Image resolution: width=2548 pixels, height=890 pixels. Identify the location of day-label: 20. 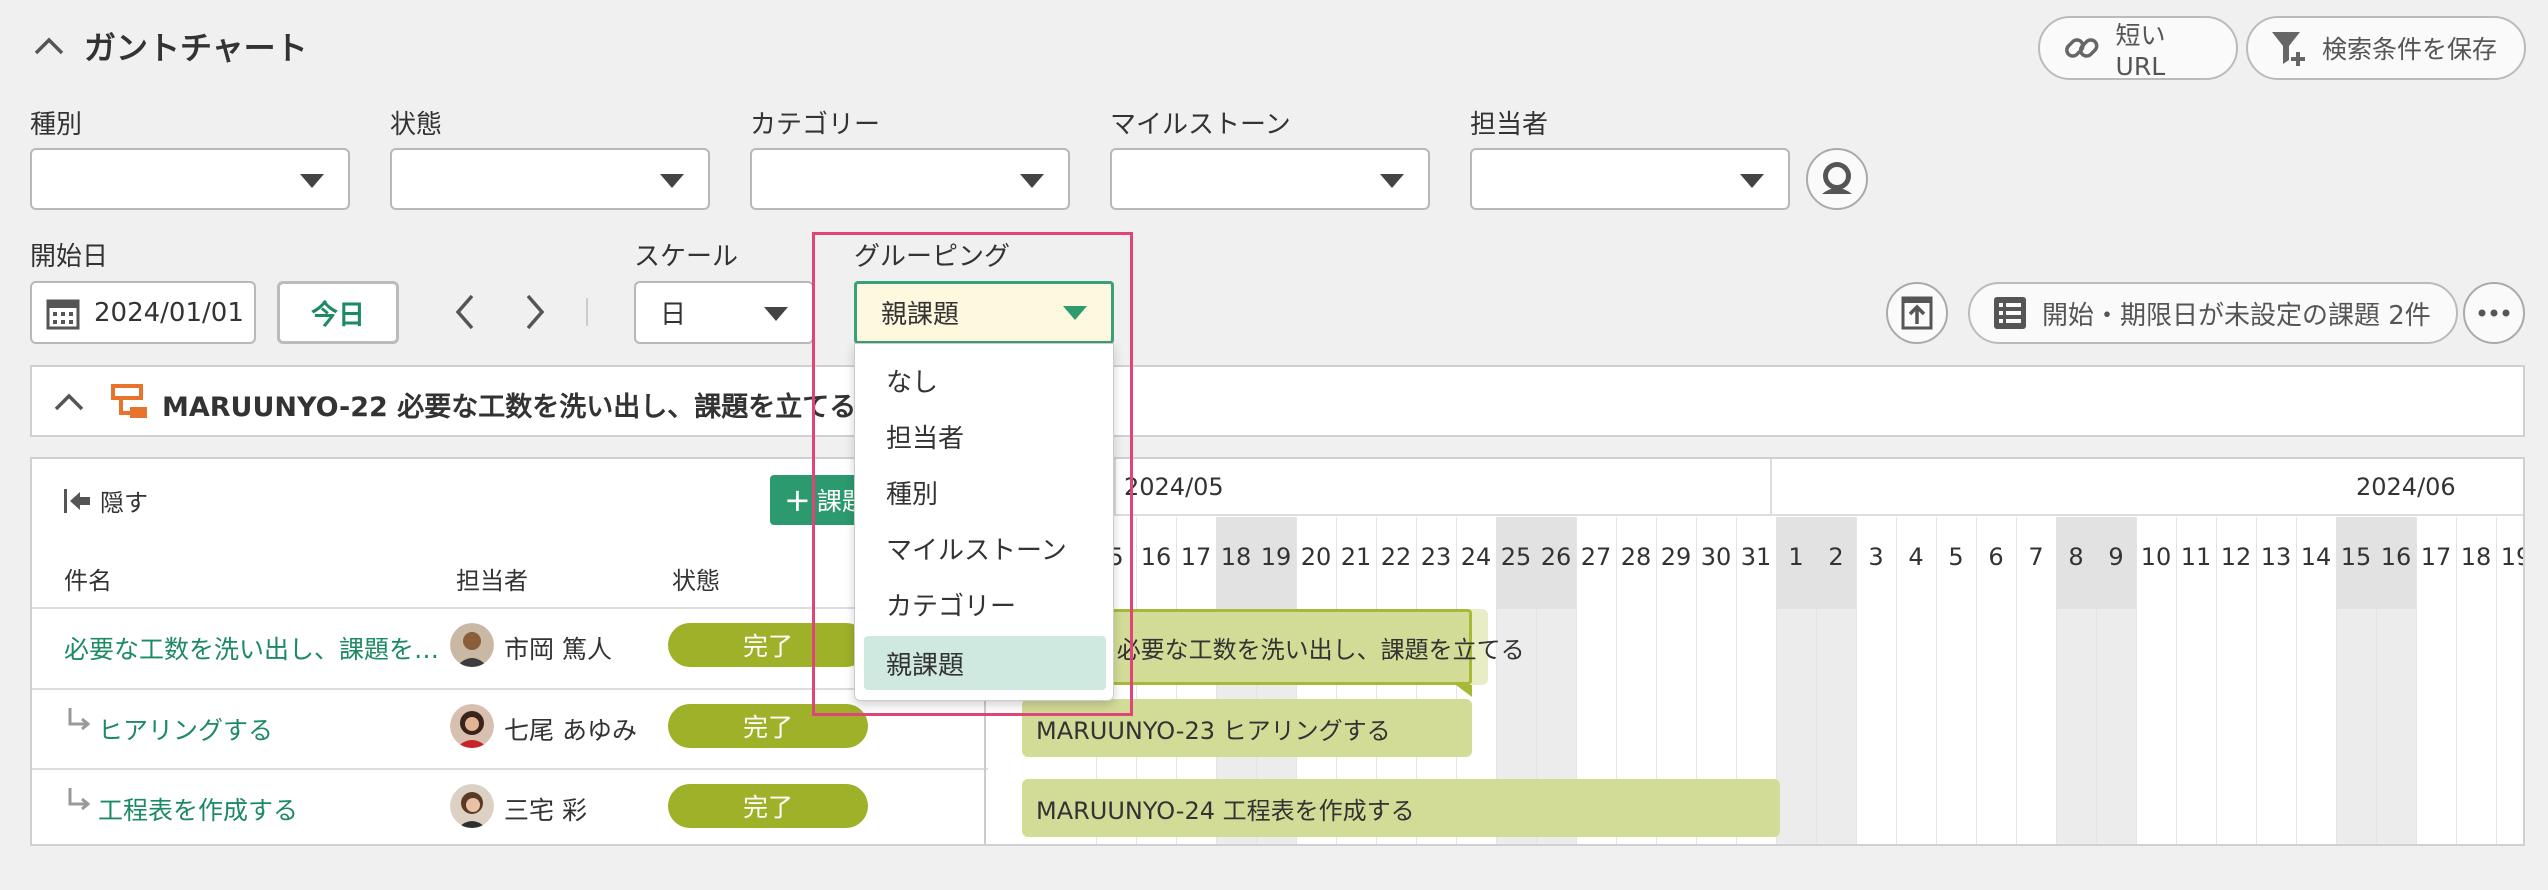
(1316, 557).